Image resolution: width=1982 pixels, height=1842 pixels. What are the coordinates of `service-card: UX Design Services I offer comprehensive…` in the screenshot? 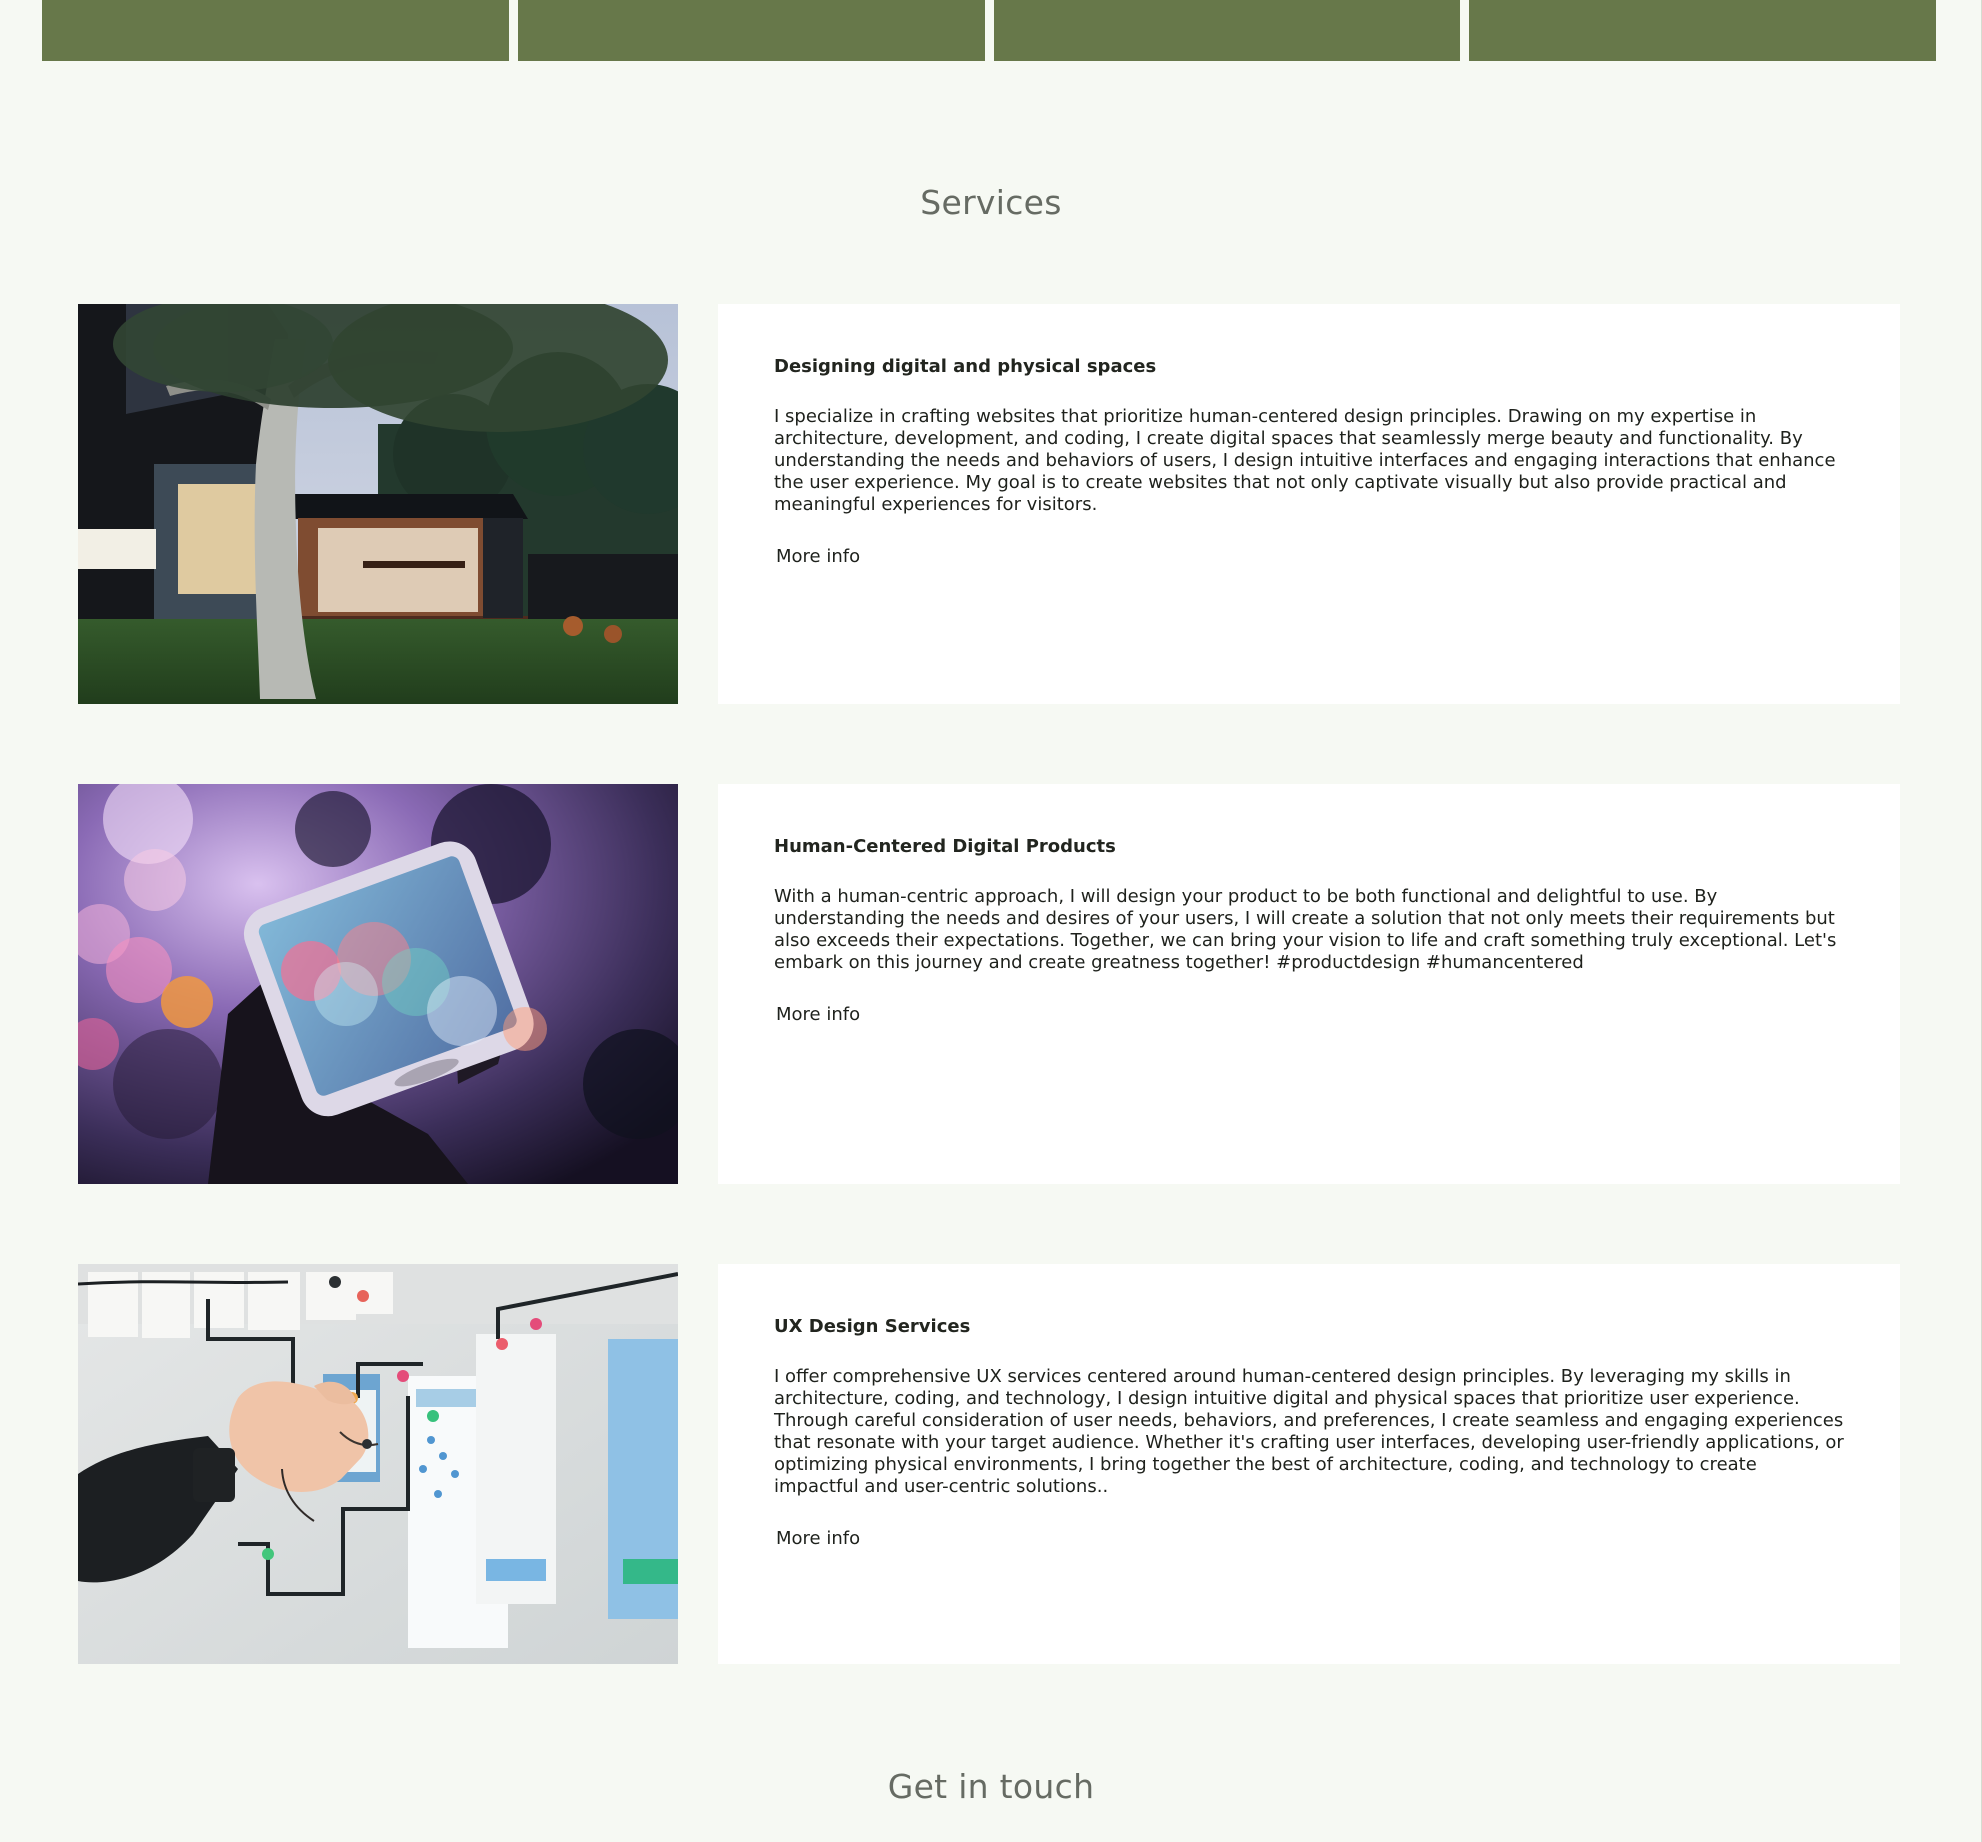 It's located at (1309, 1464).